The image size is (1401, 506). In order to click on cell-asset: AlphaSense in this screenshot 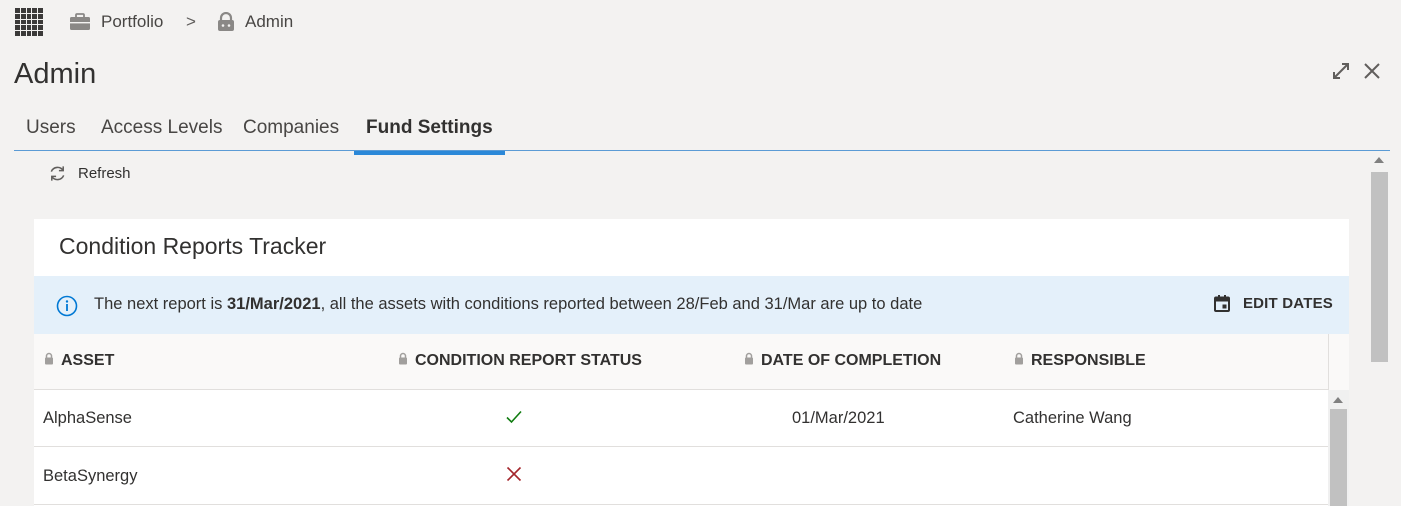, I will do `click(87, 418)`.